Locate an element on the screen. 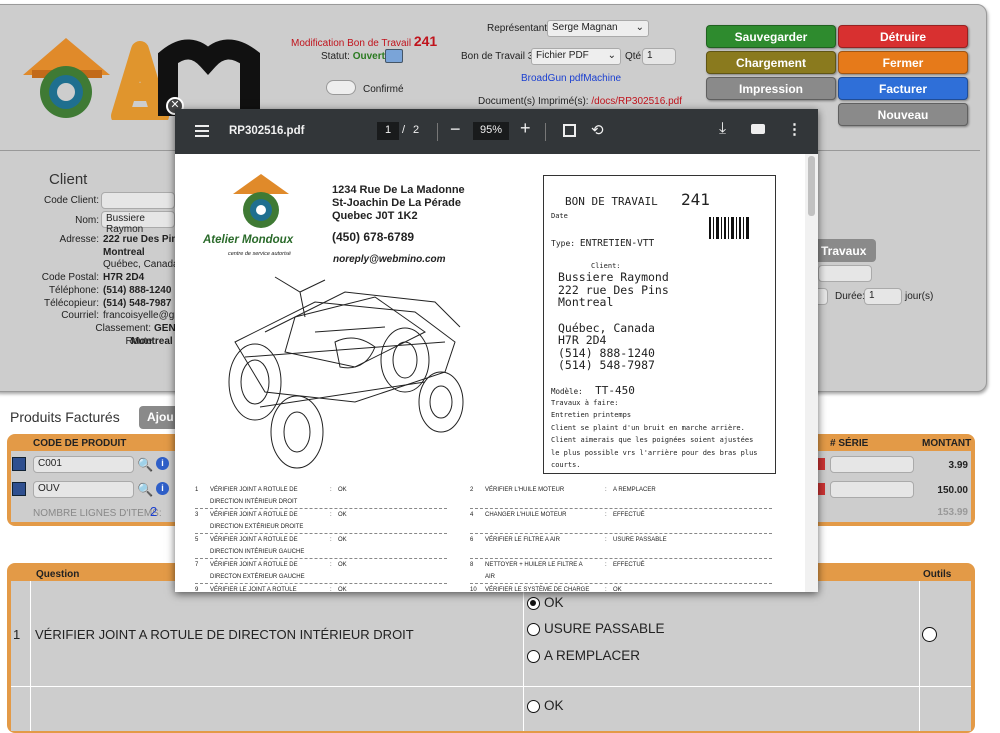  fit-page-icon is located at coordinates (569, 130).